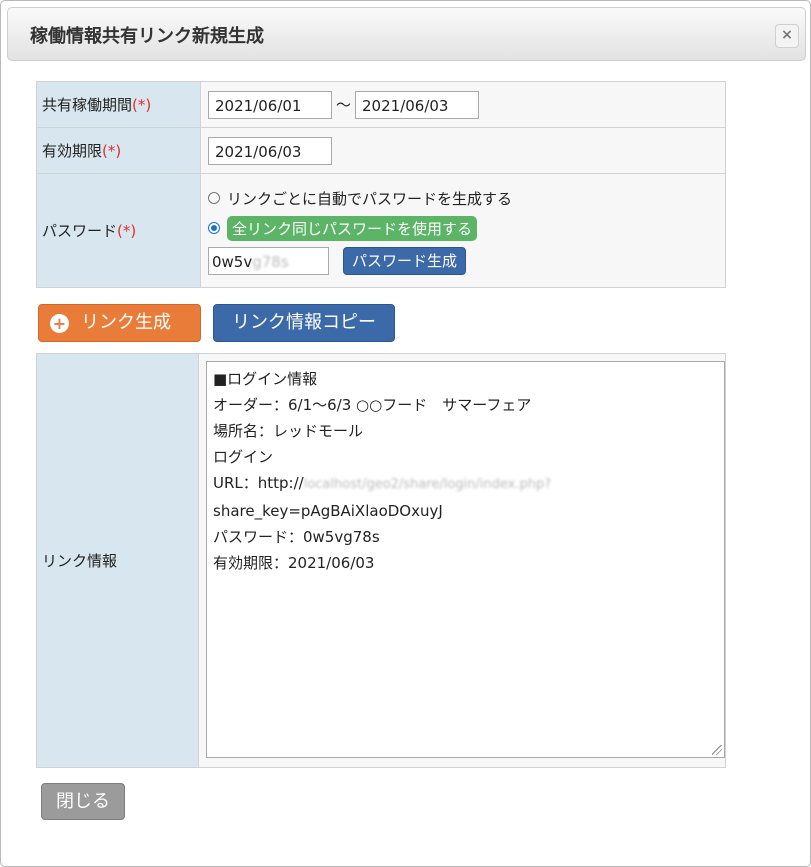 Image resolution: width=811 pixels, height=867 pixels. Describe the element at coordinates (59, 323) in the screenshot. I see `plus-circle-icon: +` at that location.